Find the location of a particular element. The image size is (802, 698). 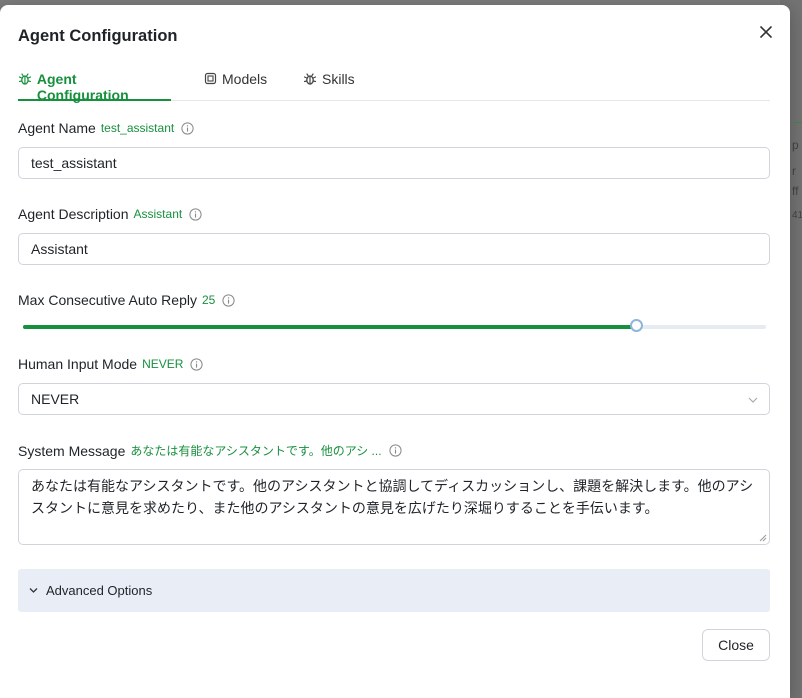

tab-label: Skills is located at coordinates (338, 79).